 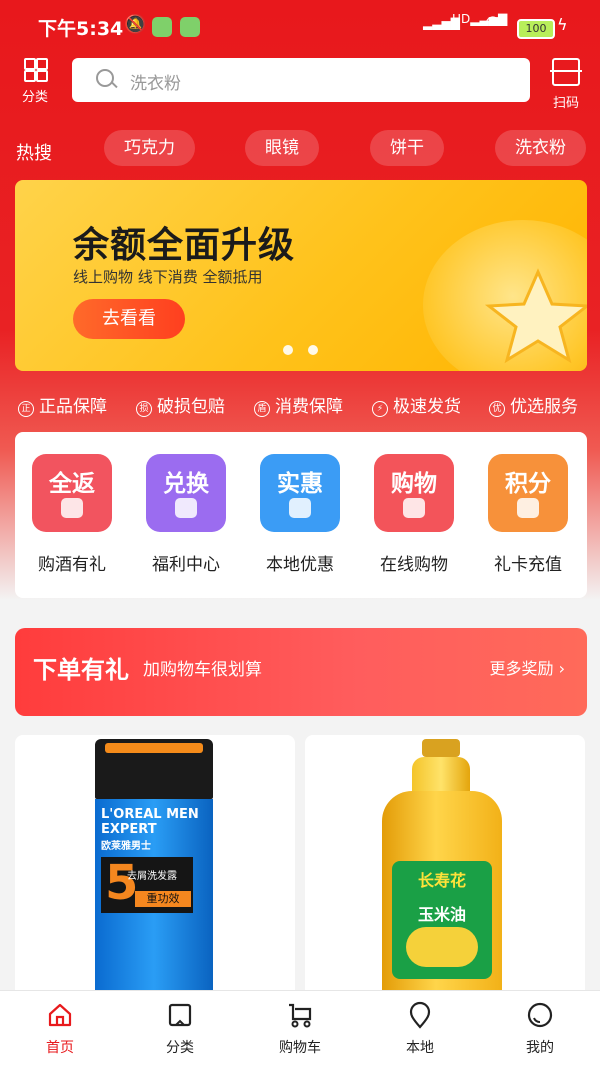 I want to click on promo-subtitle: 加购物车很划算, so click(x=202, y=670).